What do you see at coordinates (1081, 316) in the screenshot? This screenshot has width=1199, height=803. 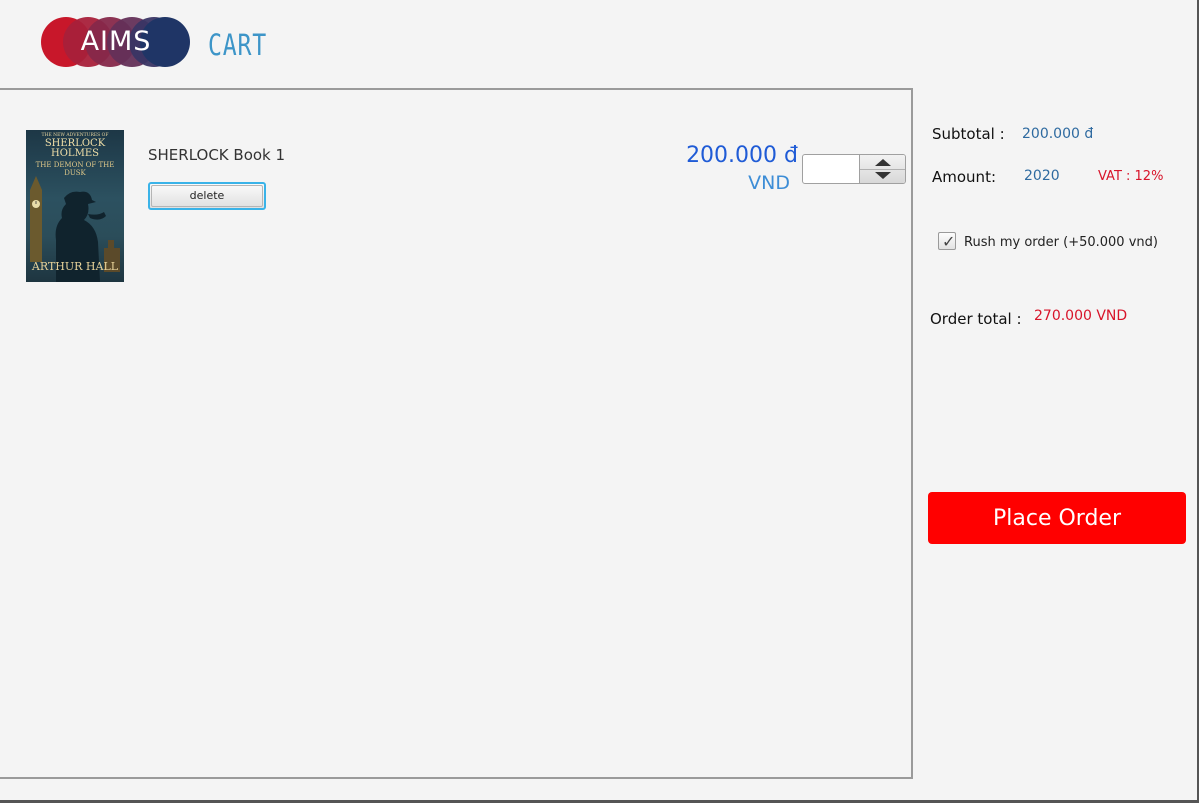 I see `order-total-value: 270.000 VND` at bounding box center [1081, 316].